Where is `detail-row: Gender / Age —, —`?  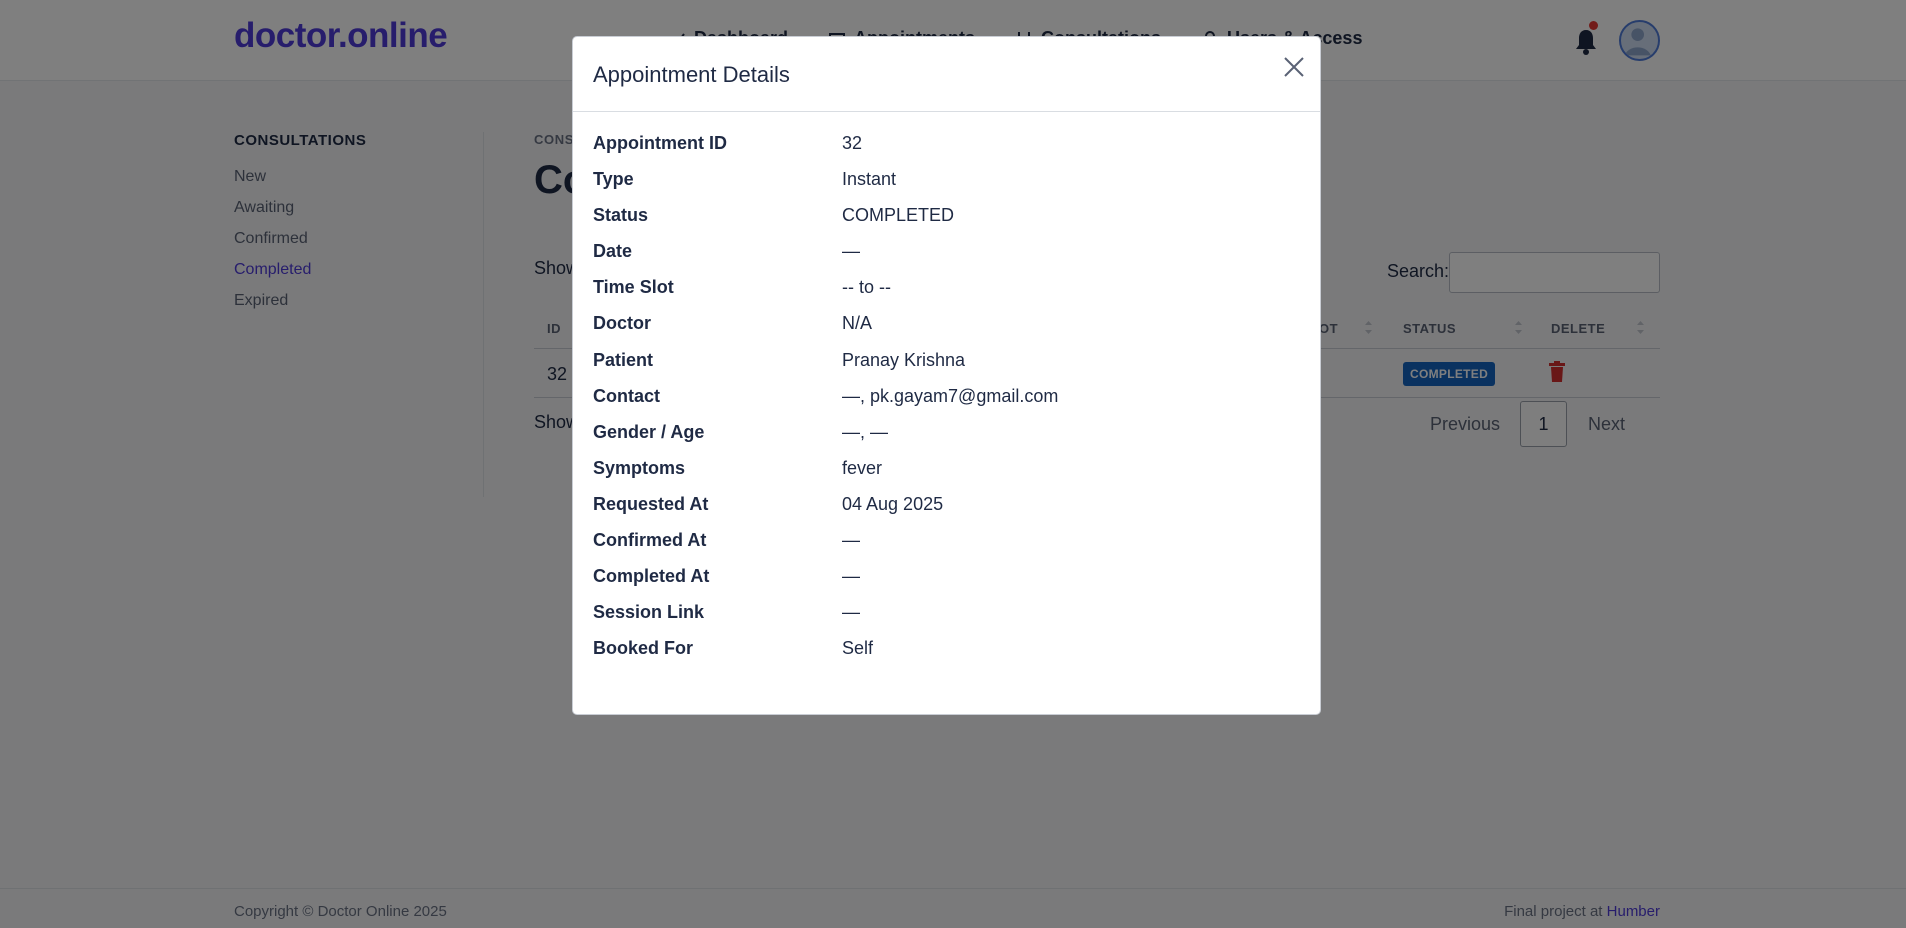
detail-row: Gender / Age —, — is located at coordinates (943, 434).